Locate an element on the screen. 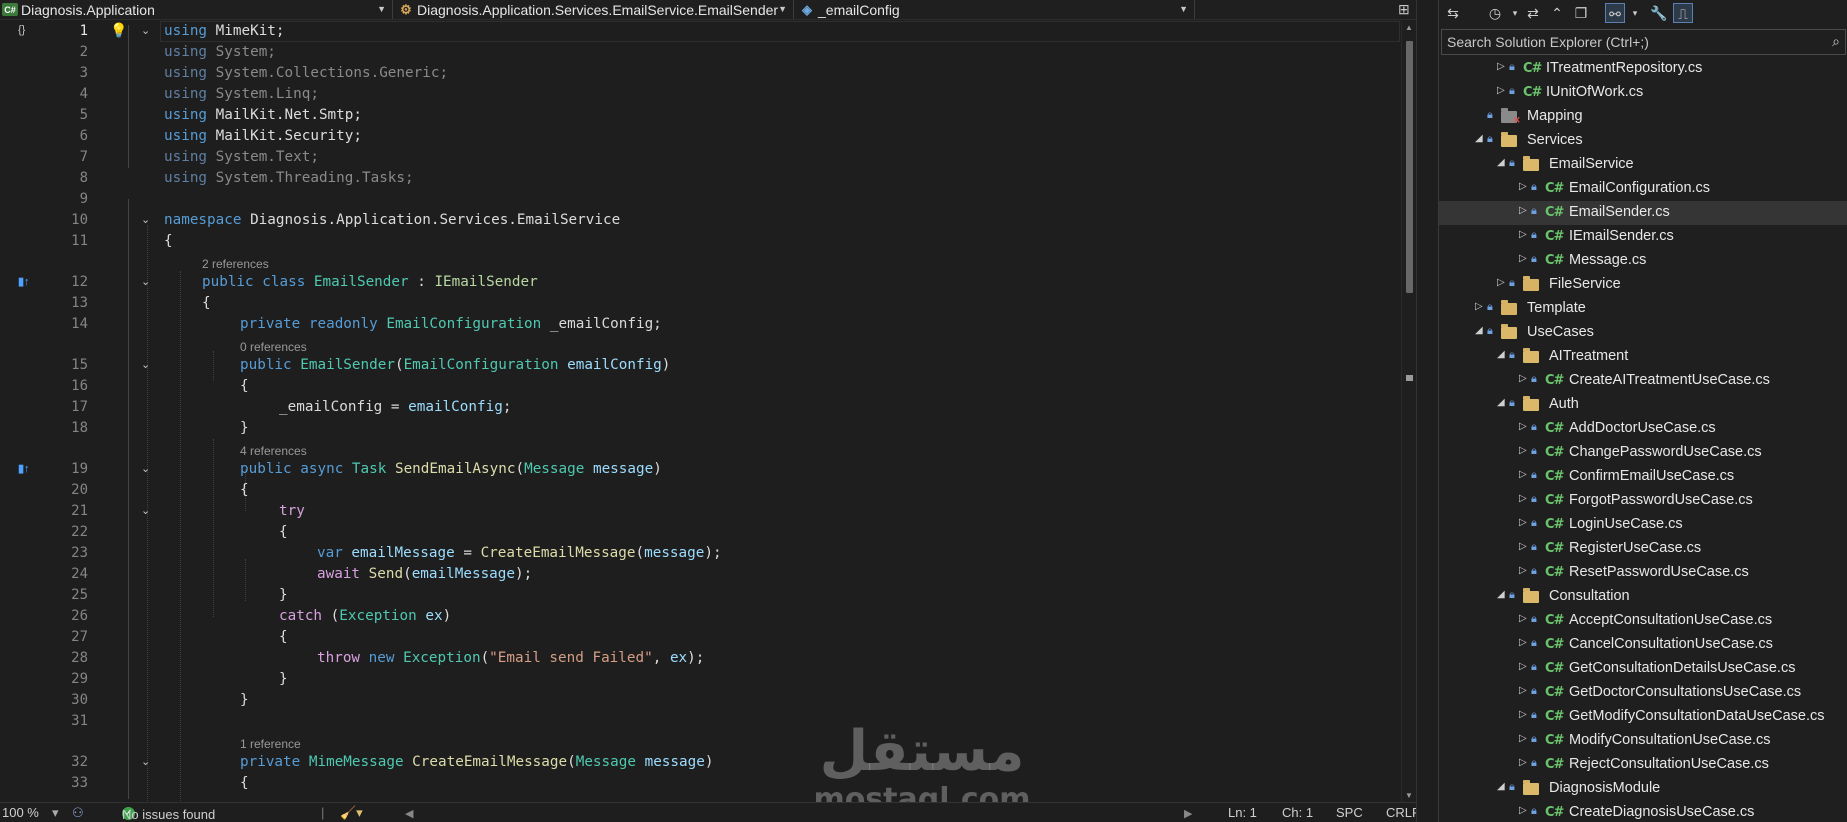 Image resolution: width=1847 pixels, height=822 pixels. code-line: 30 } is located at coordinates (700, 700).